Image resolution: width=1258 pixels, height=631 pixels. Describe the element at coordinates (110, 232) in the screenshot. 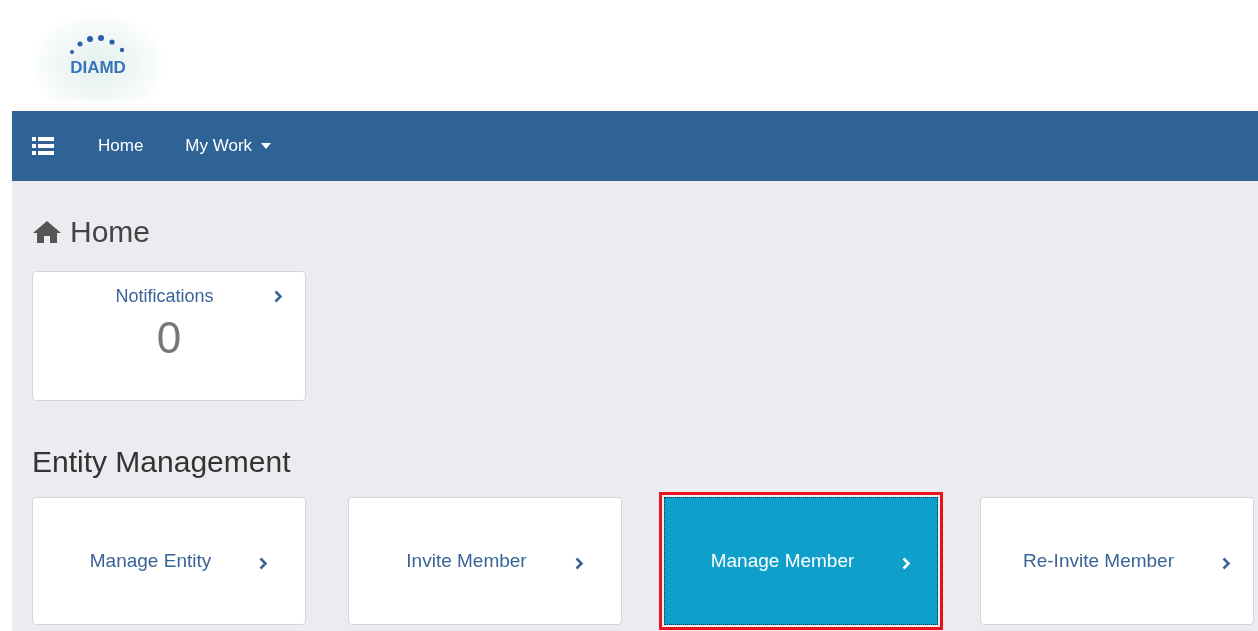

I see `page-title: Home` at that location.